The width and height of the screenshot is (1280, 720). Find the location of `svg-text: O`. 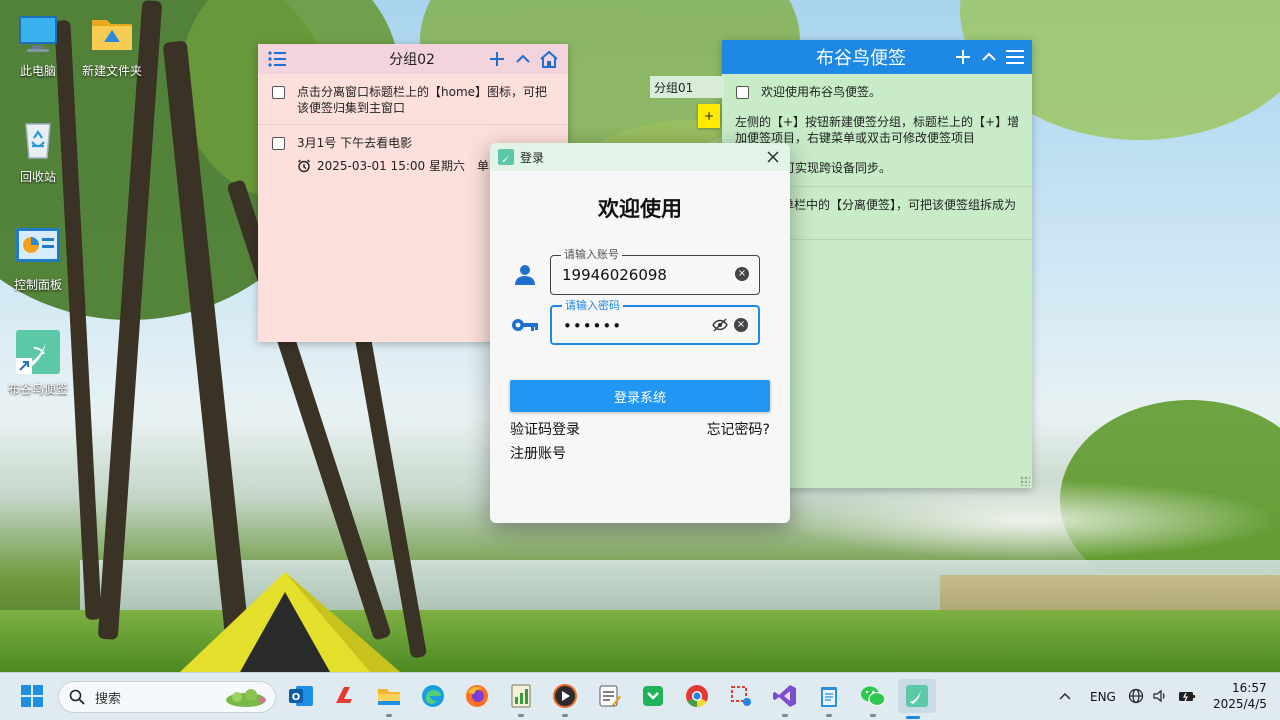

svg-text: O is located at coordinates (296, 697).